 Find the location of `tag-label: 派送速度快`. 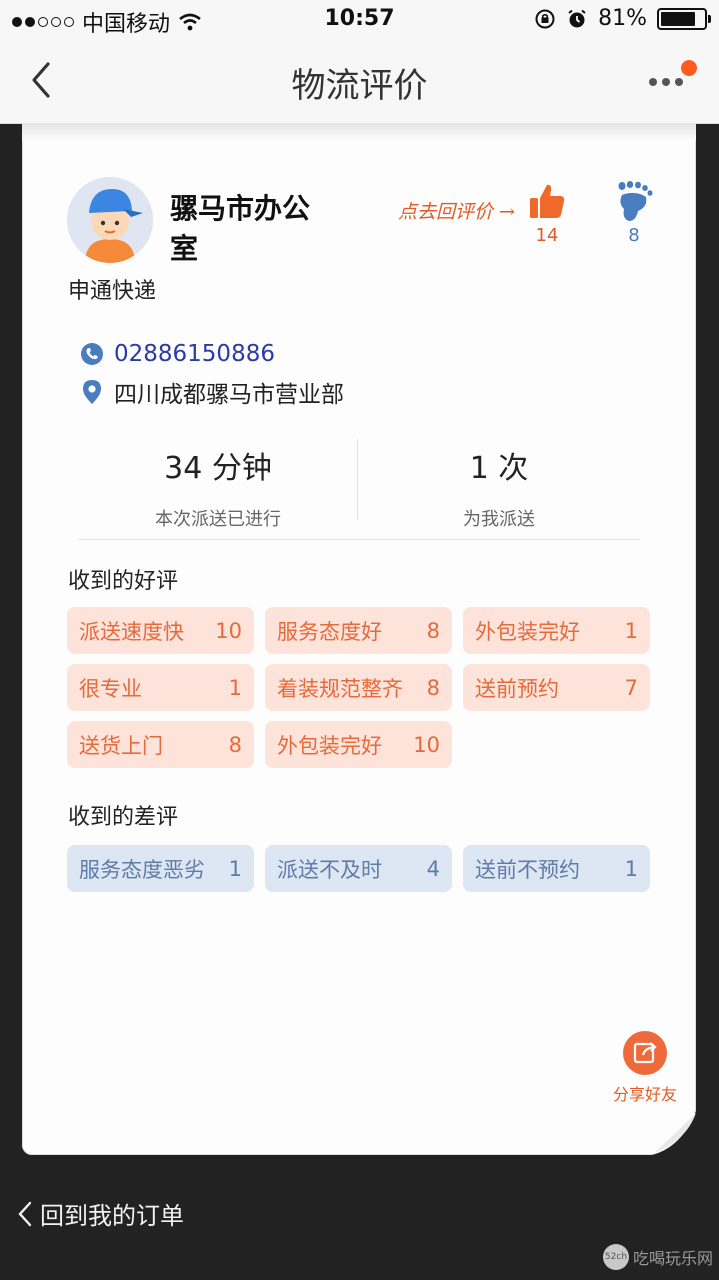

tag-label: 派送速度快 is located at coordinates (131, 631).